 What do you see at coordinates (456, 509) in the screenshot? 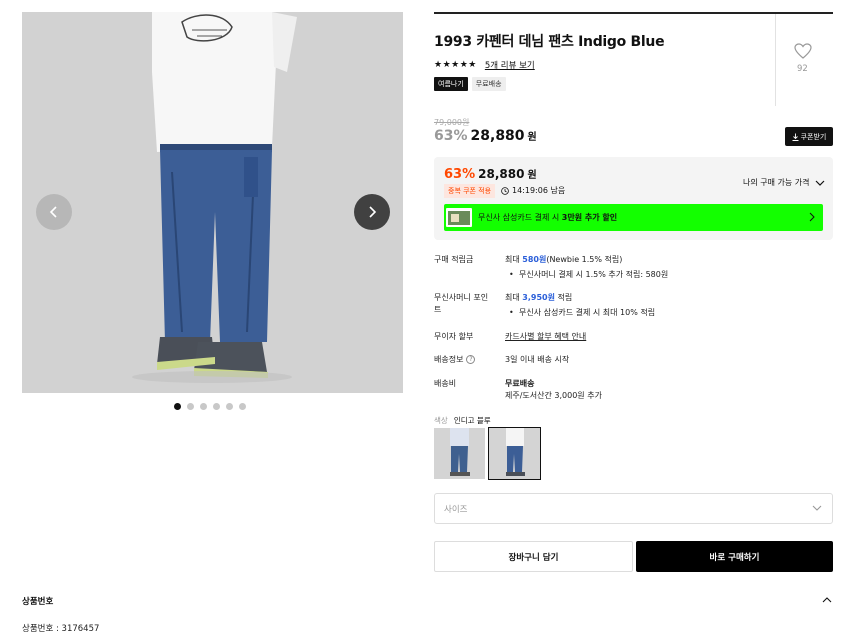
I see `size-placeholder: 사이즈` at bounding box center [456, 509].